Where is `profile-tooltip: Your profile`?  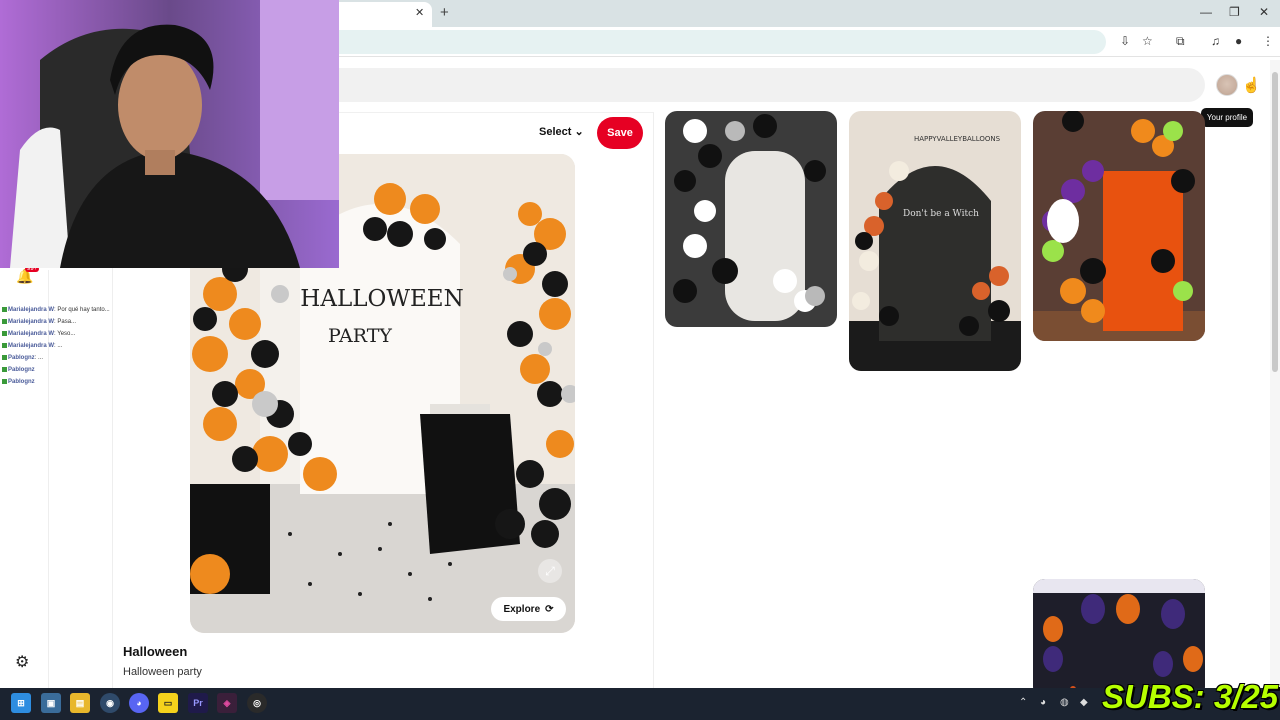
profile-tooltip: Your profile is located at coordinates (1227, 117).